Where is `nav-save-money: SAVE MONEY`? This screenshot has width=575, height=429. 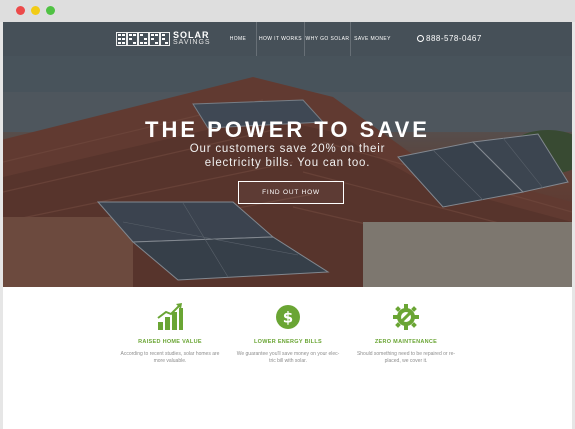 nav-save-money: SAVE MONEY is located at coordinates (372, 39).